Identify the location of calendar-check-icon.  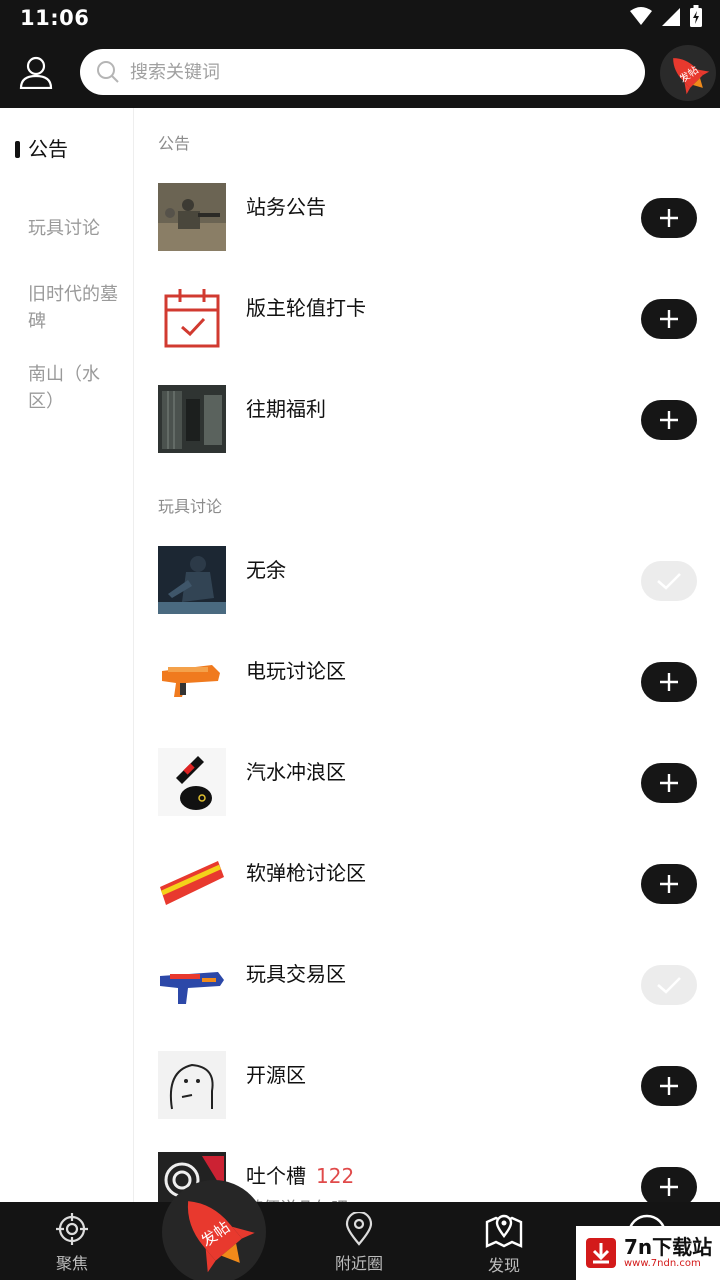
(192, 318).